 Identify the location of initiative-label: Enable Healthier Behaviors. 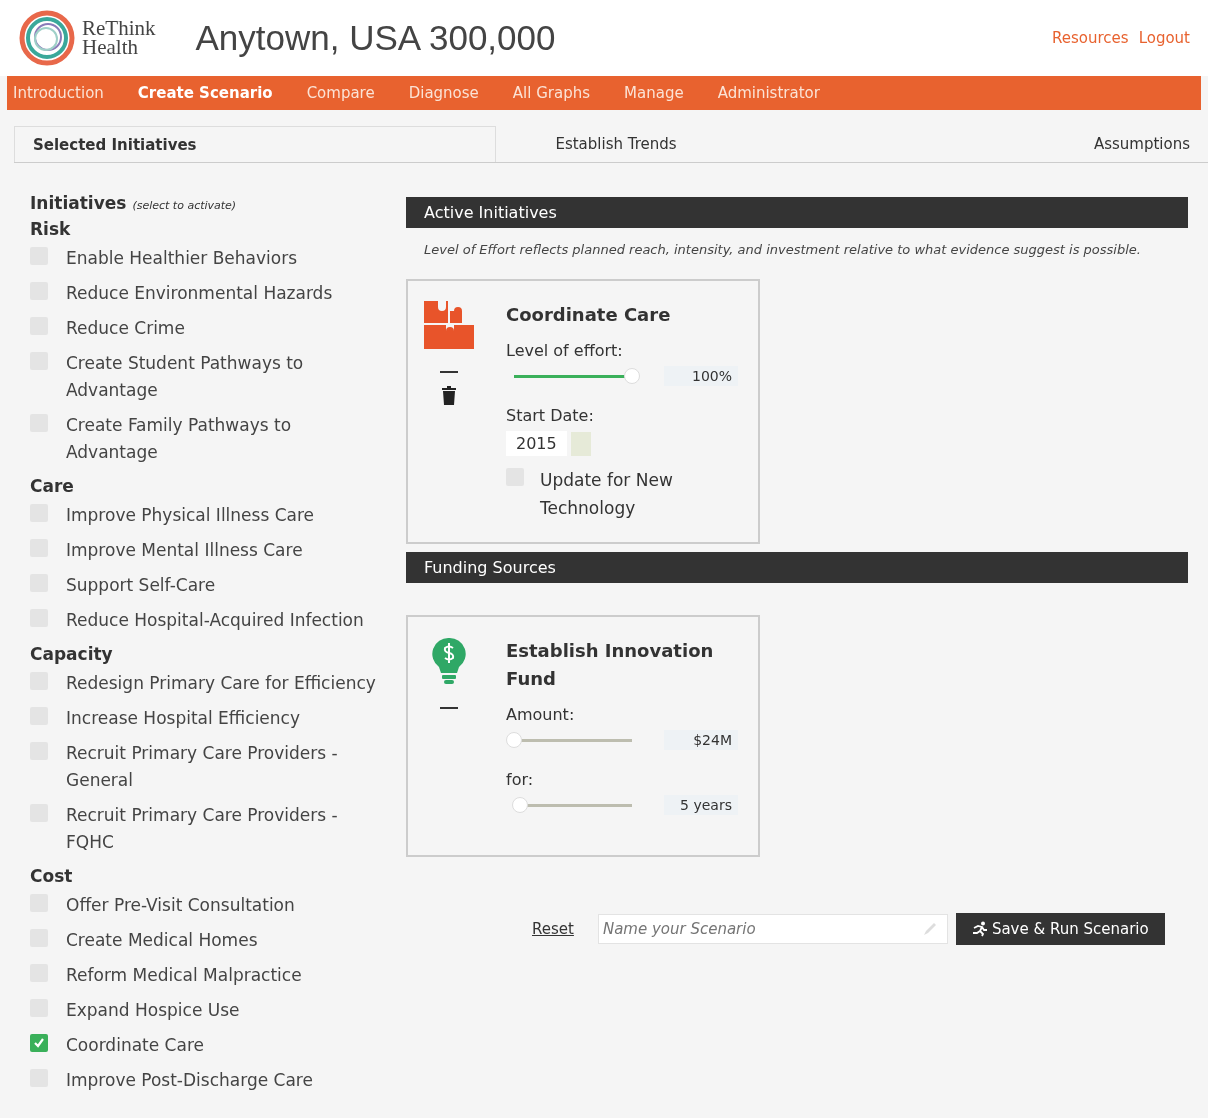
(182, 258).